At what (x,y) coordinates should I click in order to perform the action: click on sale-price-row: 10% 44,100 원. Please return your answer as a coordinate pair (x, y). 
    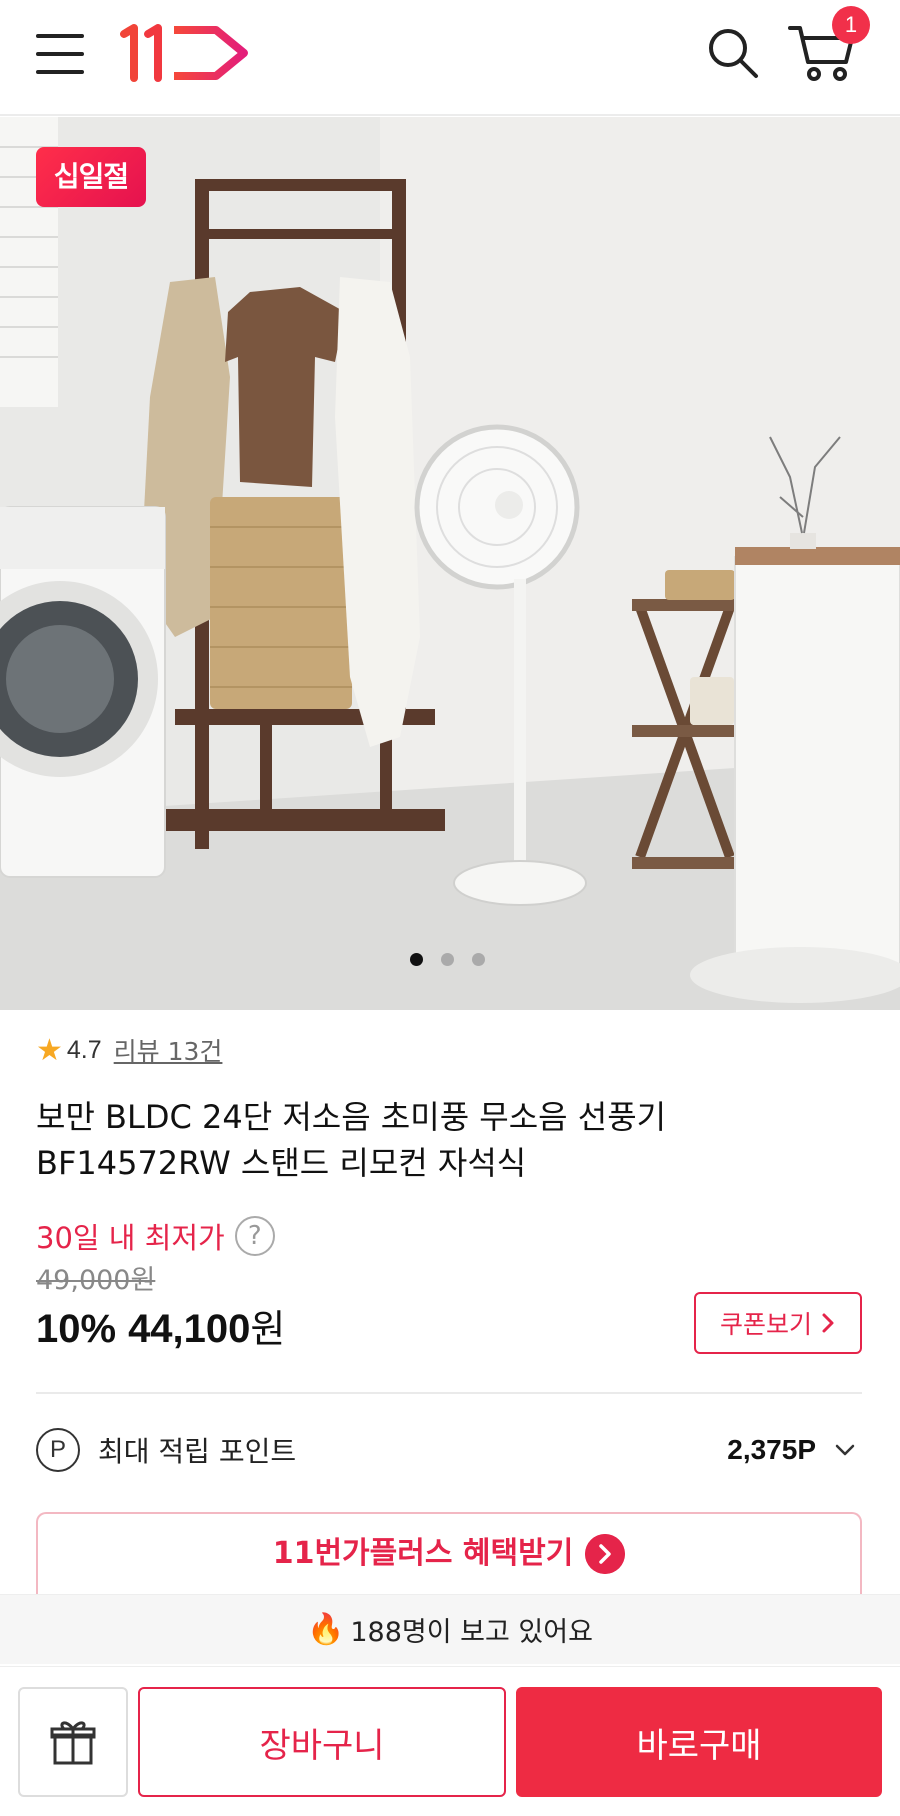
    Looking at the image, I should click on (160, 1324).